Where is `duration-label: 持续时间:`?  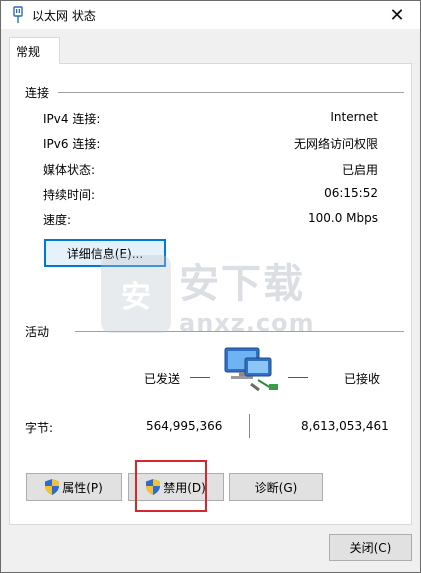 duration-label: 持续时间: is located at coordinates (69, 195).